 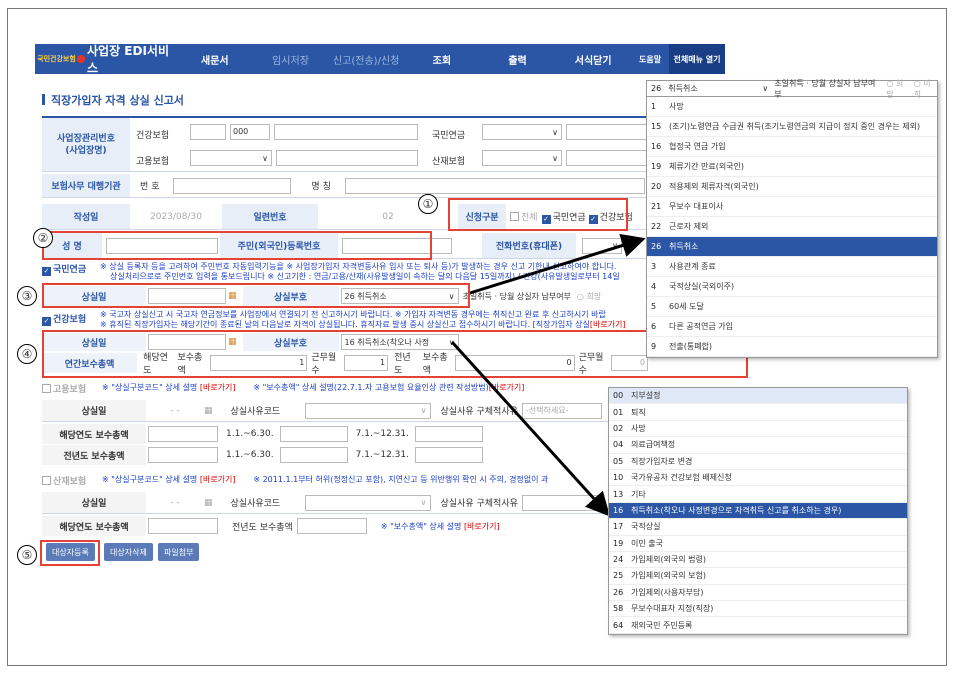 I want to click on health-loss-code-option: 01 퇴직, so click(x=758, y=412).